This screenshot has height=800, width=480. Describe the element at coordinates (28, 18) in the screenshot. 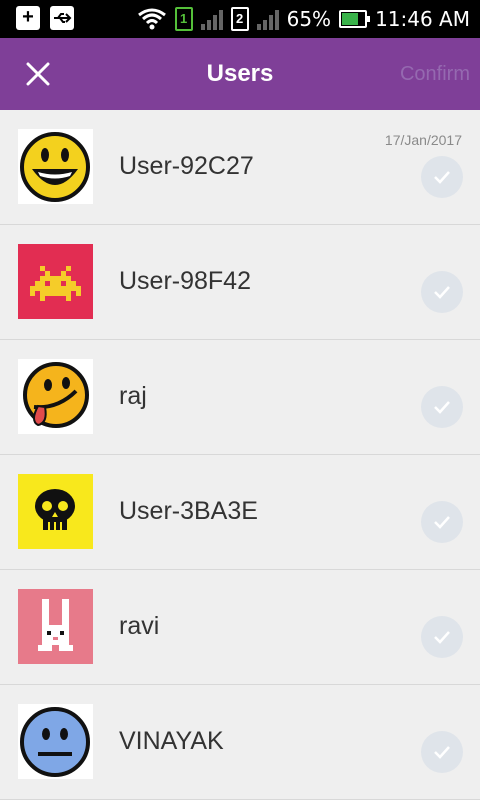

I see `add-notification-icon: +` at that location.